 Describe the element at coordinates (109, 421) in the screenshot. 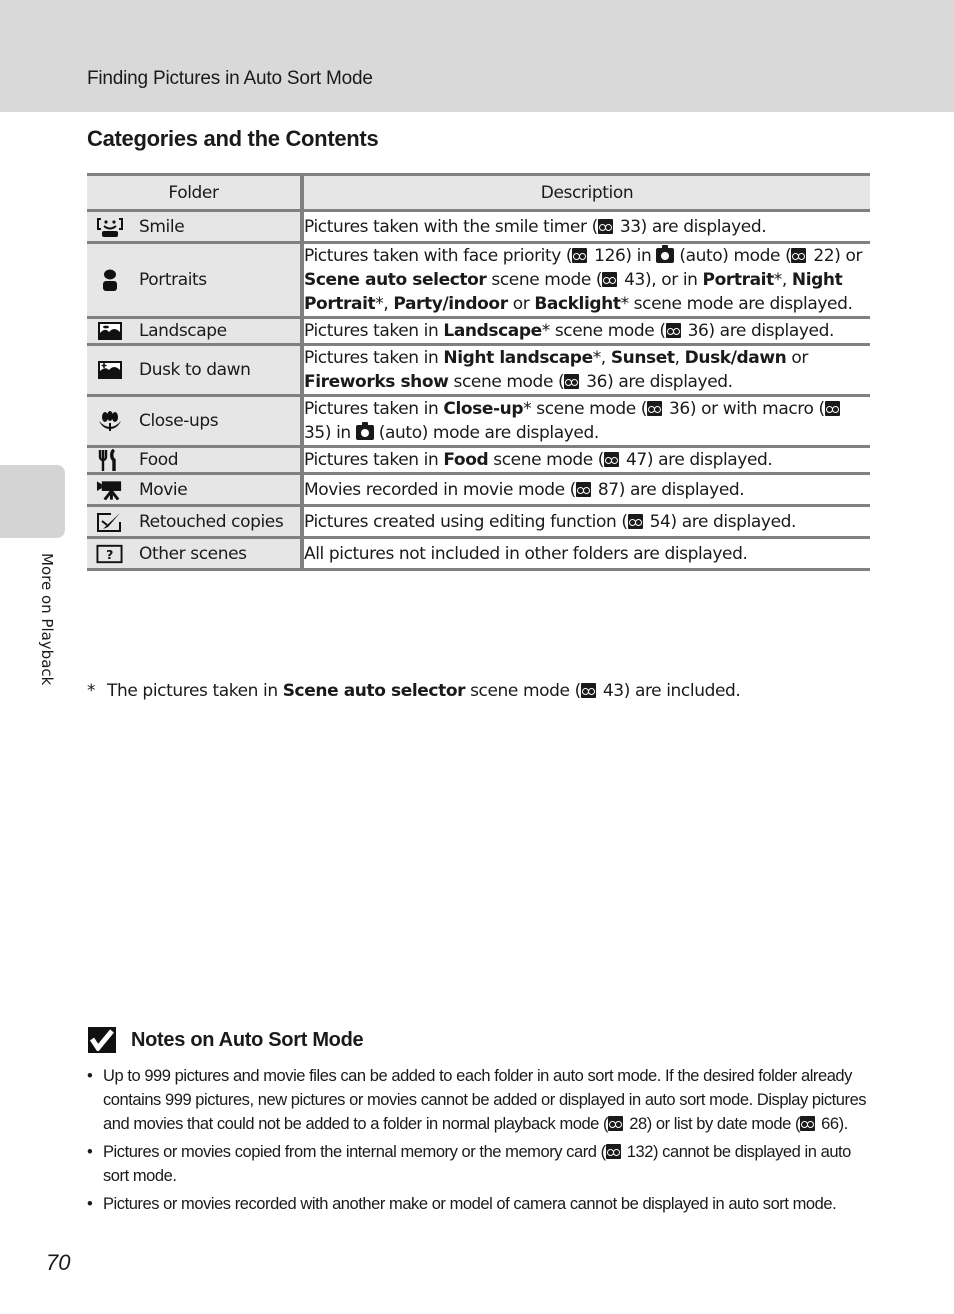

I see `close-up-icon` at that location.